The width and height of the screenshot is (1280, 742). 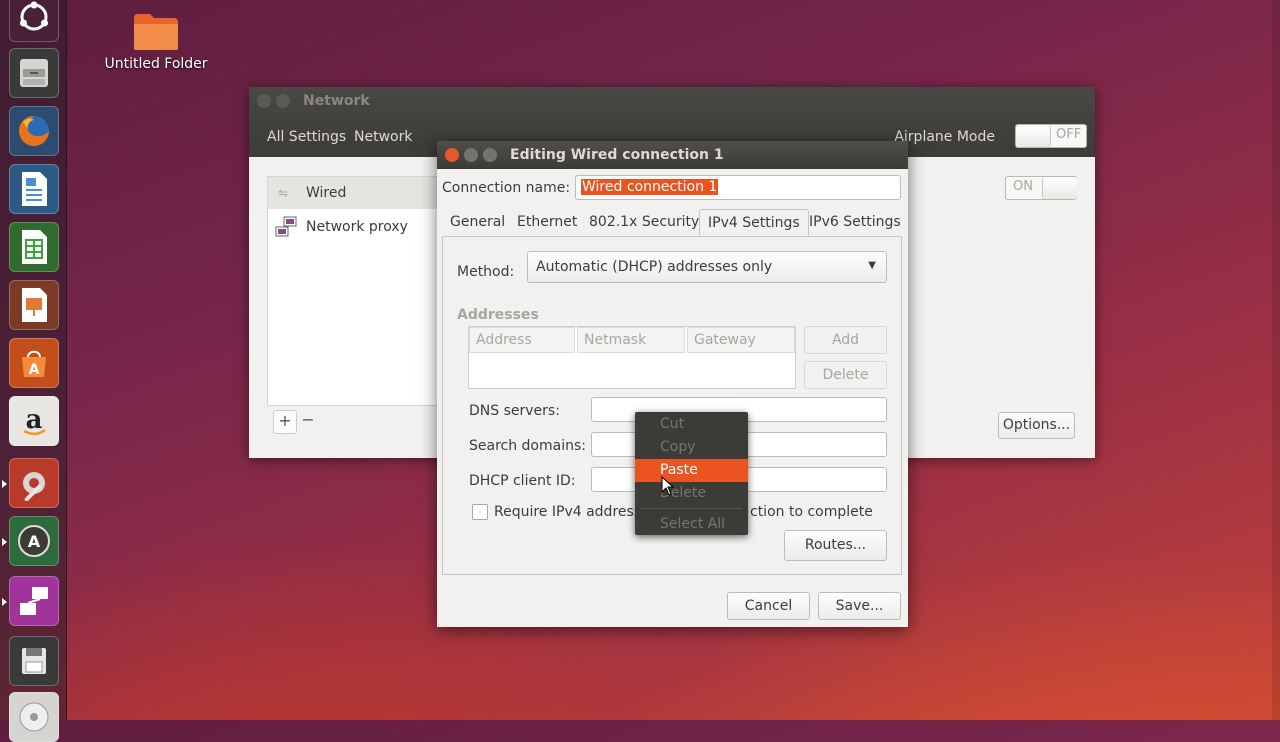 I want to click on method-label: Method:, so click(x=486, y=272).